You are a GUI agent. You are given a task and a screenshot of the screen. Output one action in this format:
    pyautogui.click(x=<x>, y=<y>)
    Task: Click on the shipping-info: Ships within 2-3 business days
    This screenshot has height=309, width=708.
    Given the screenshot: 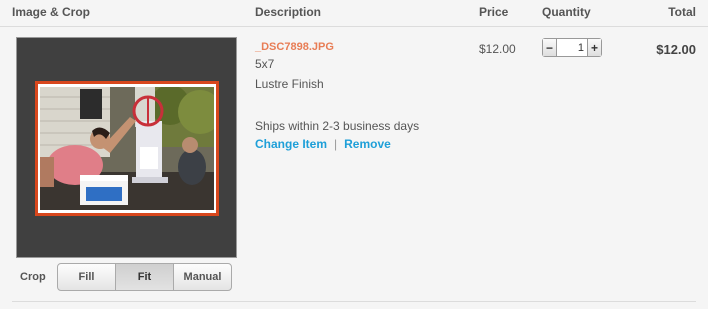 What is the action you would take?
    pyautogui.click(x=337, y=126)
    